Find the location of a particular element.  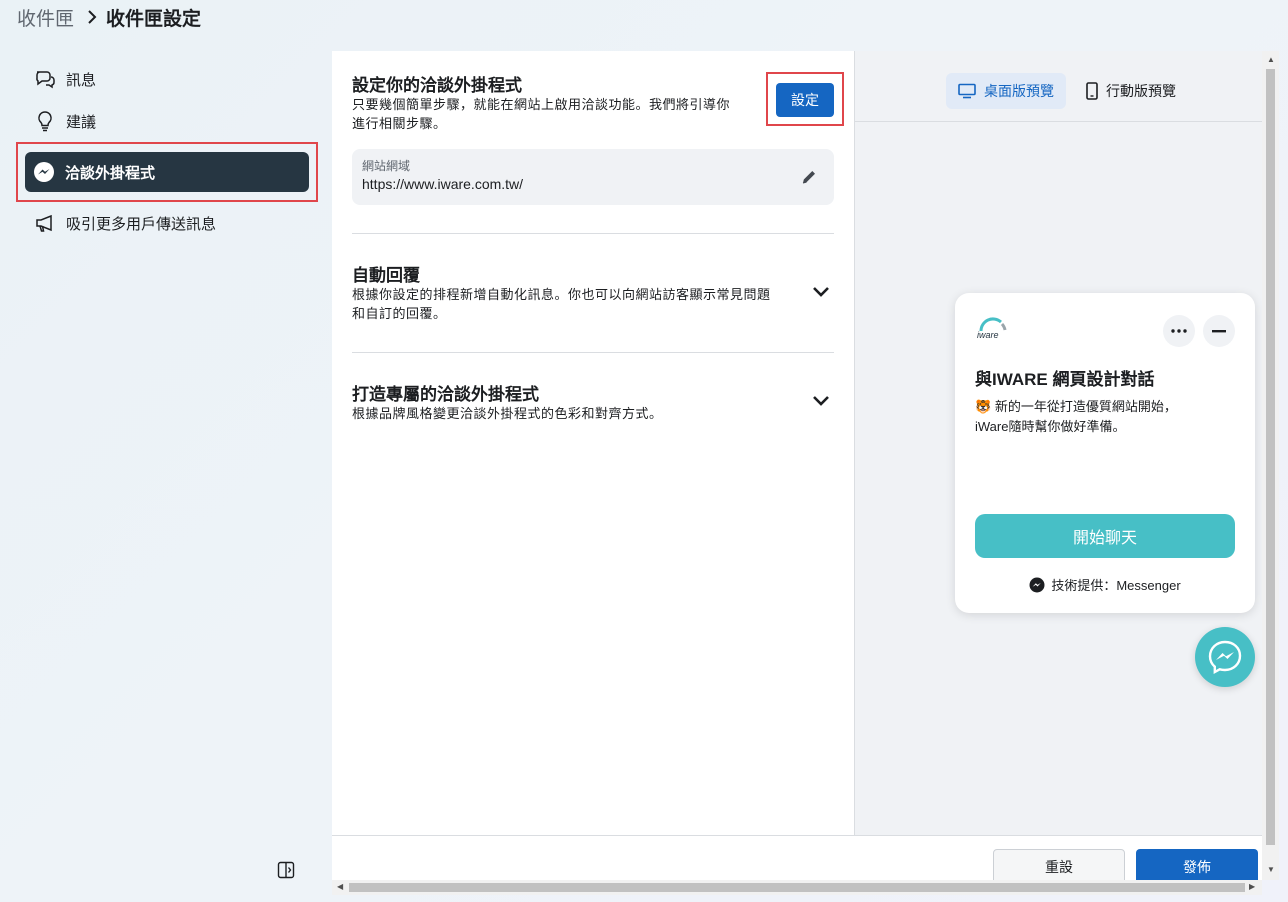

tiger-emoji-icon: 🐯 is located at coordinates (983, 406).